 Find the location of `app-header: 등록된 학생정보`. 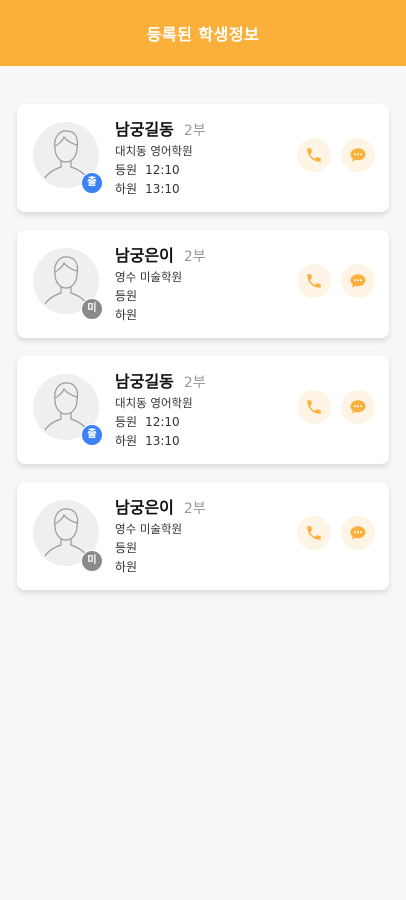

app-header: 등록된 학생정보 is located at coordinates (203, 33).